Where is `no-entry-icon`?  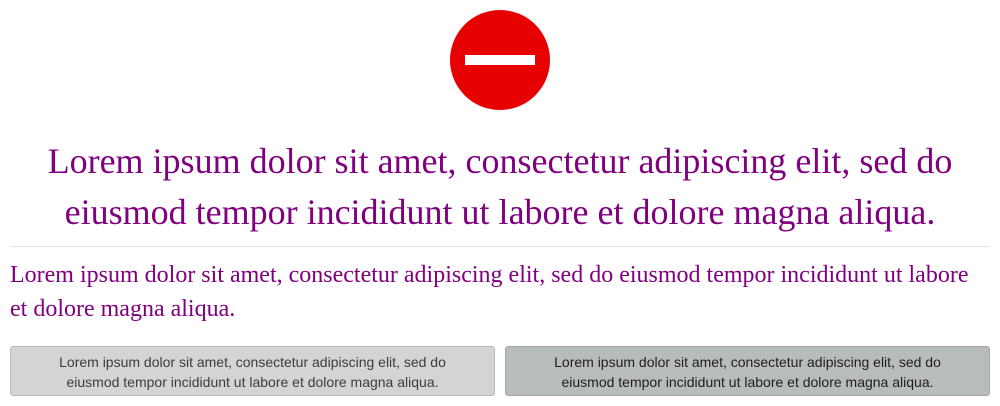
no-entry-icon is located at coordinates (500, 60).